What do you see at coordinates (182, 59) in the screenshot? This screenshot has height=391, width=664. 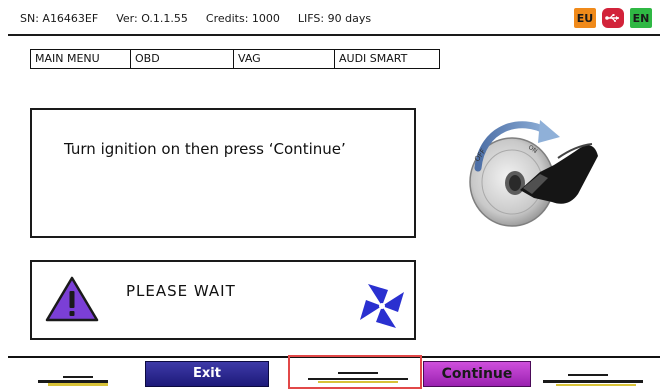 I see `breadcrumb-obd: OBD` at bounding box center [182, 59].